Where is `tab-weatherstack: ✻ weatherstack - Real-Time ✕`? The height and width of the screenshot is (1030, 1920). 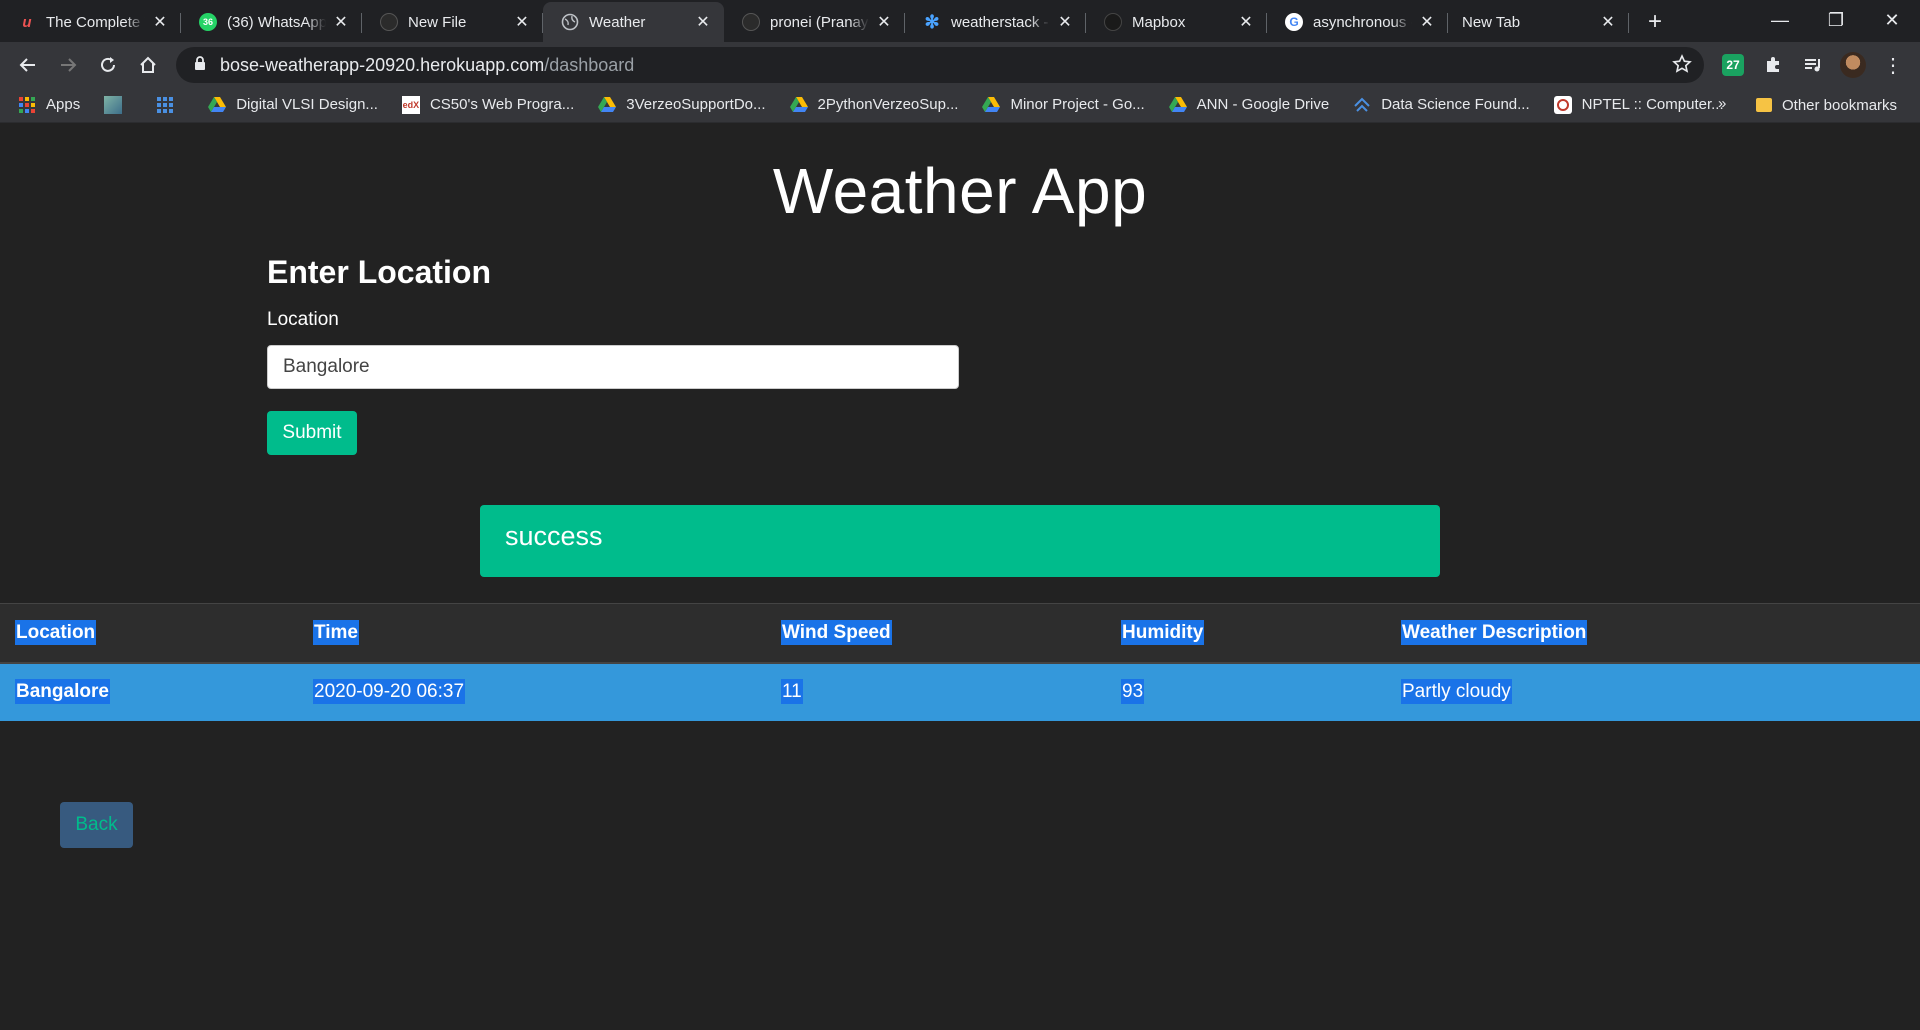 tab-weatherstack: ✻ weatherstack - Real-Time ✕ is located at coordinates (995, 22).